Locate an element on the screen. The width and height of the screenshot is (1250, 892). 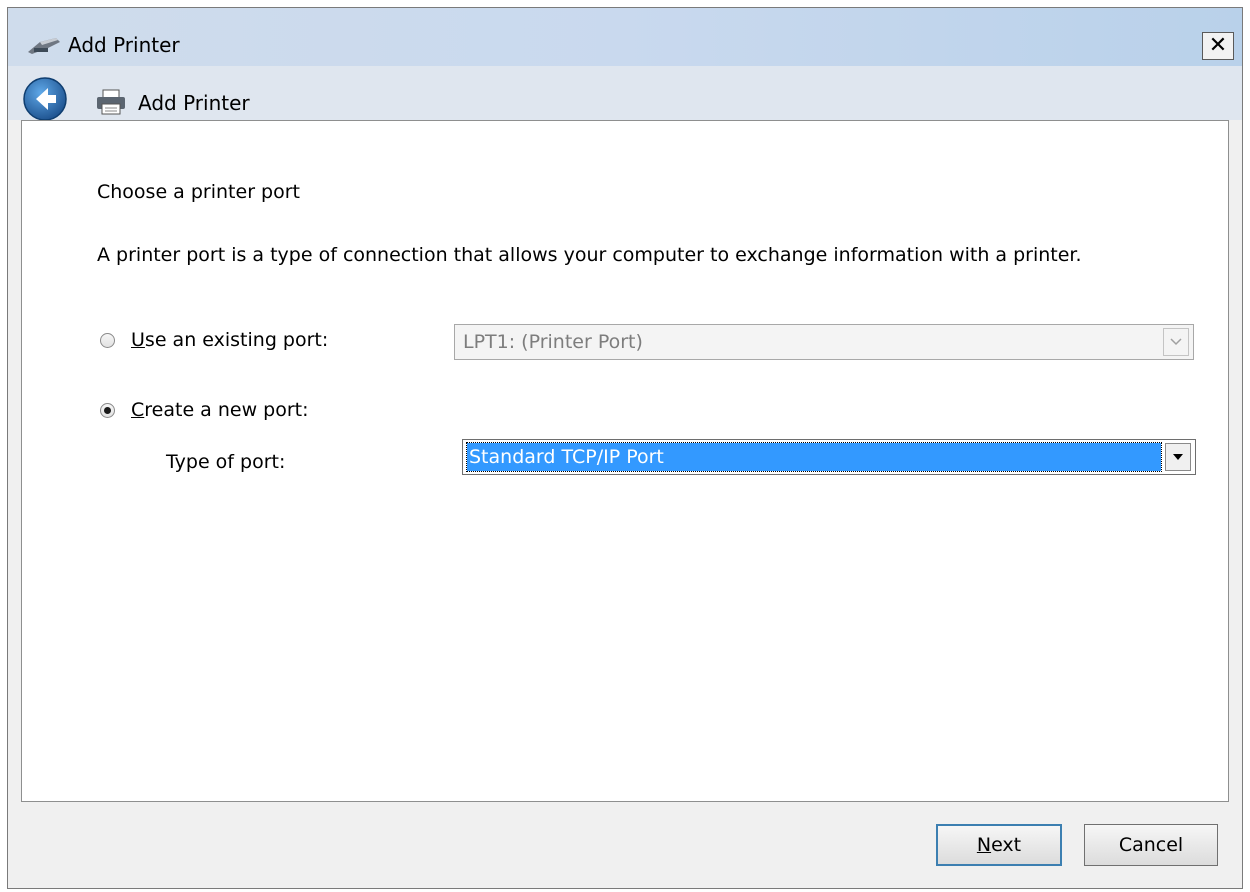
existing-port-label: Use an existing port: is located at coordinates (230, 340).